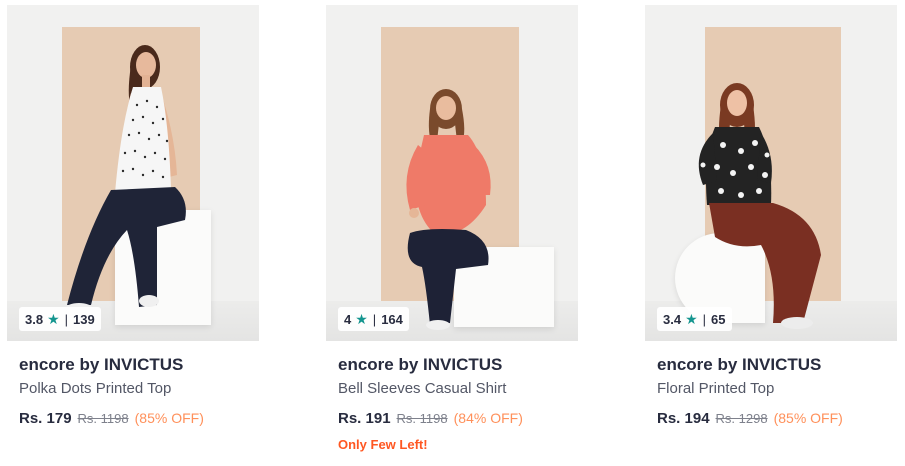  Describe the element at coordinates (45, 418) in the screenshot. I see `selling-price: Rs. 179` at that location.